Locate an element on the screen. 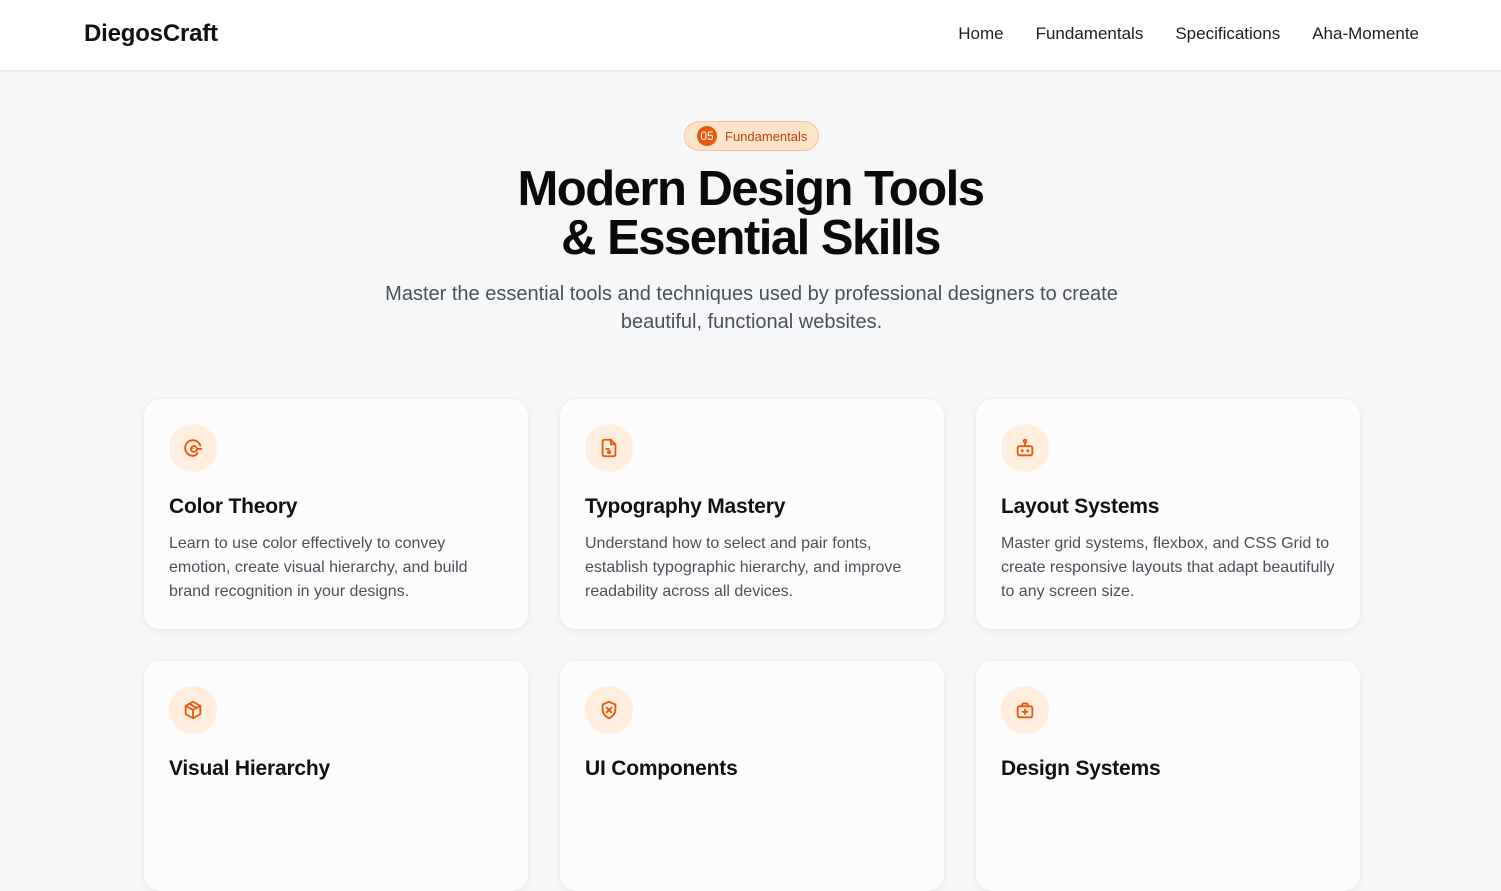 The height and width of the screenshot is (891, 1501). card-title: Typography Mastery is located at coordinates (685, 506).